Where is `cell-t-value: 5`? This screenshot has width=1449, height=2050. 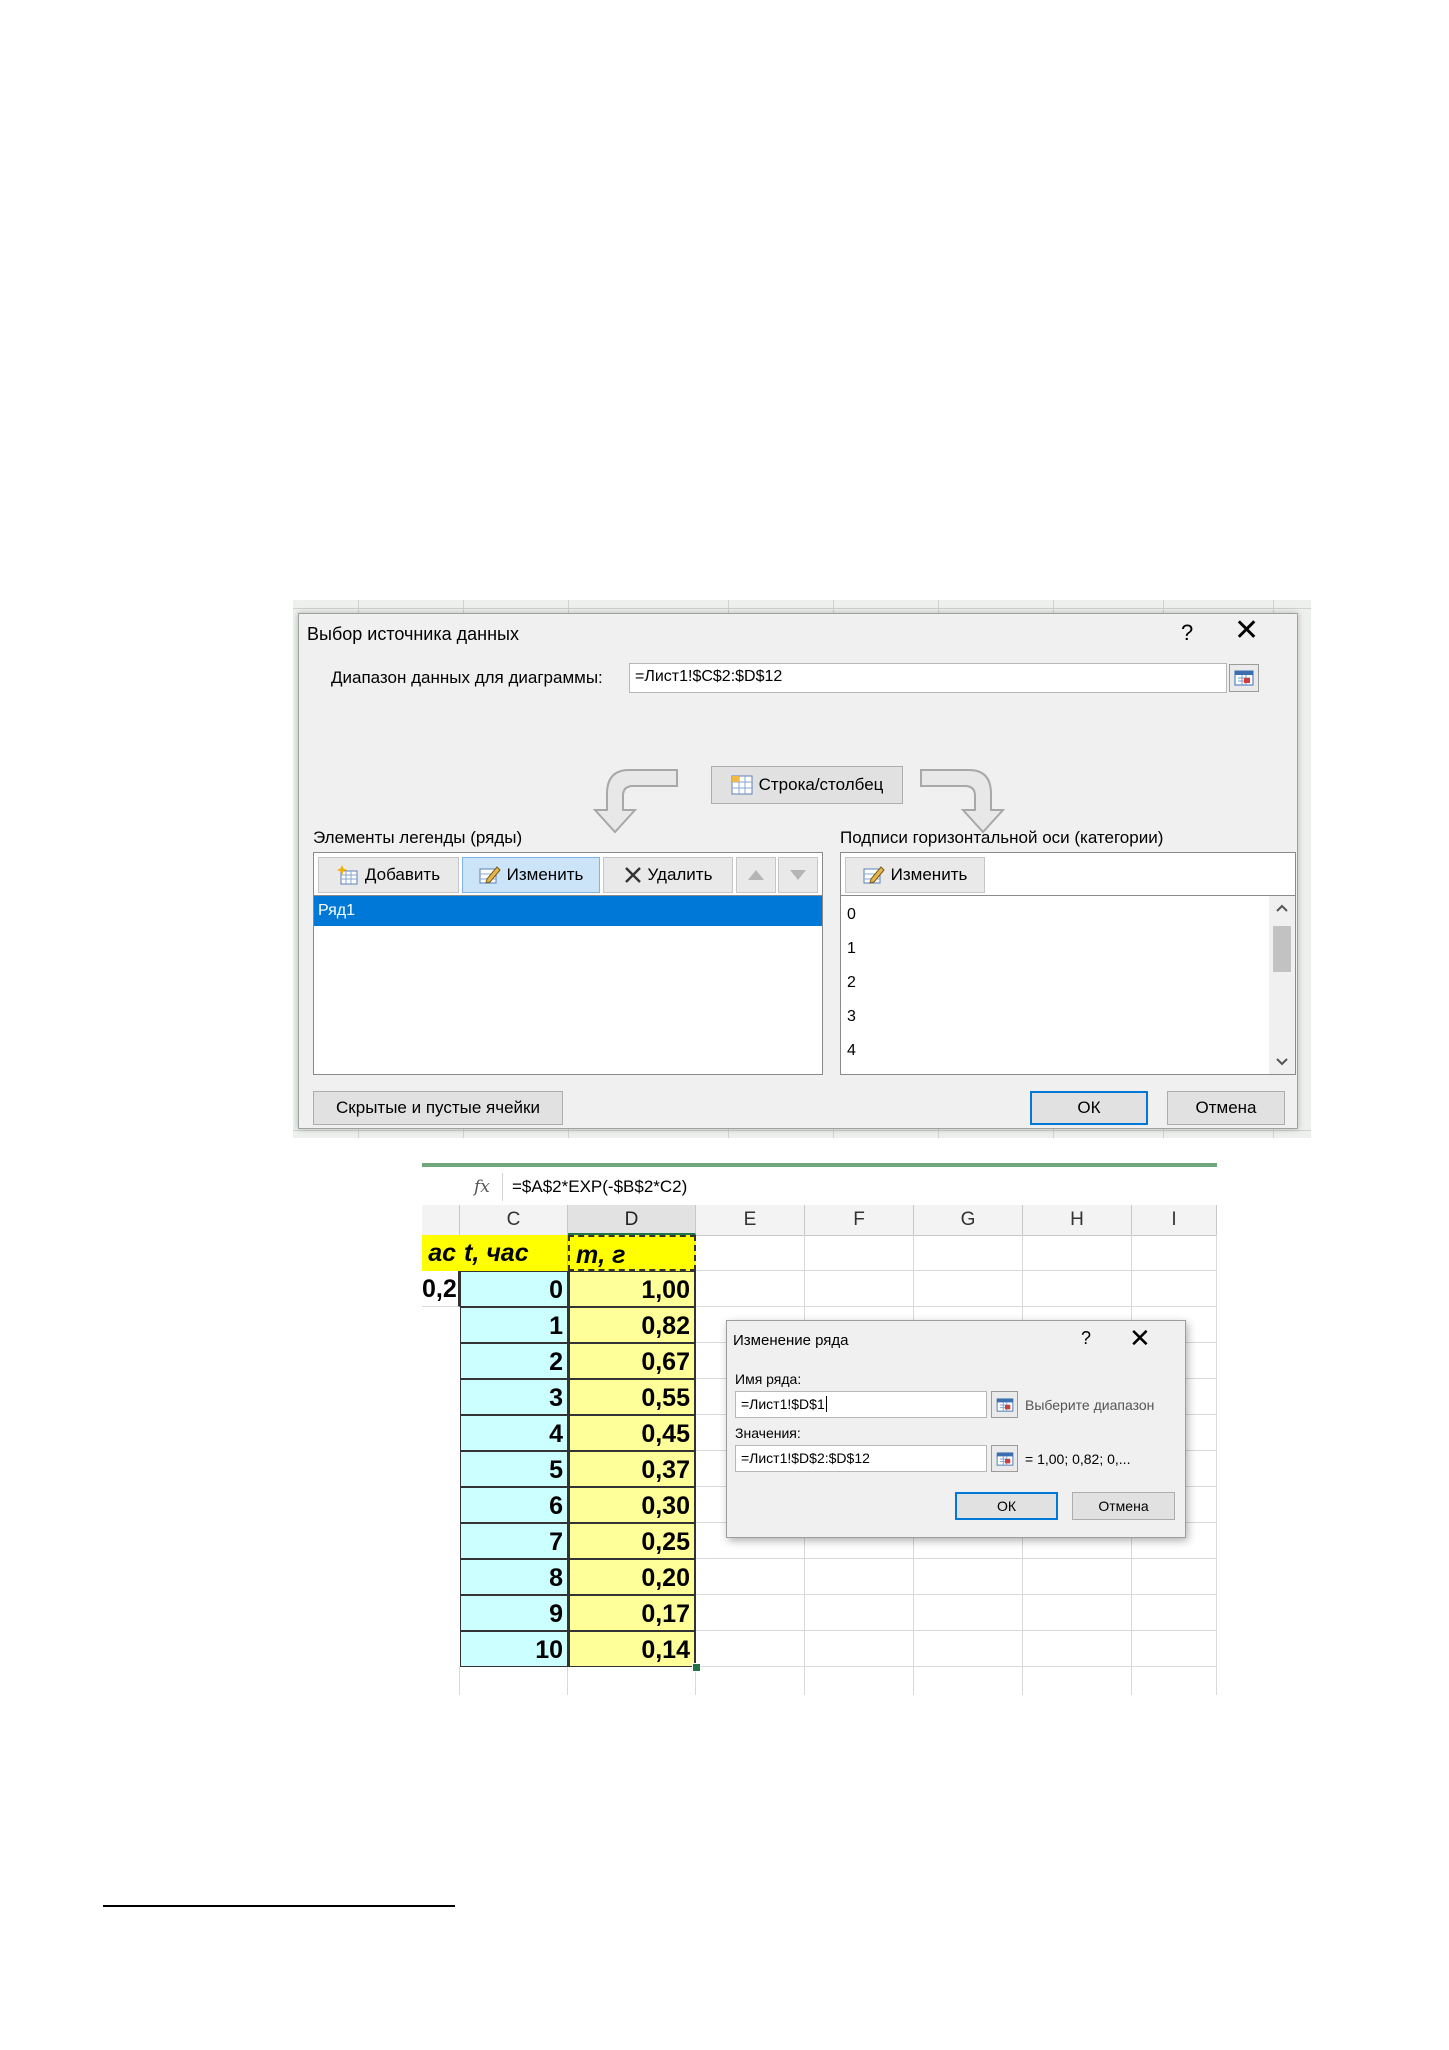
cell-t-value: 5 is located at coordinates (514, 1469).